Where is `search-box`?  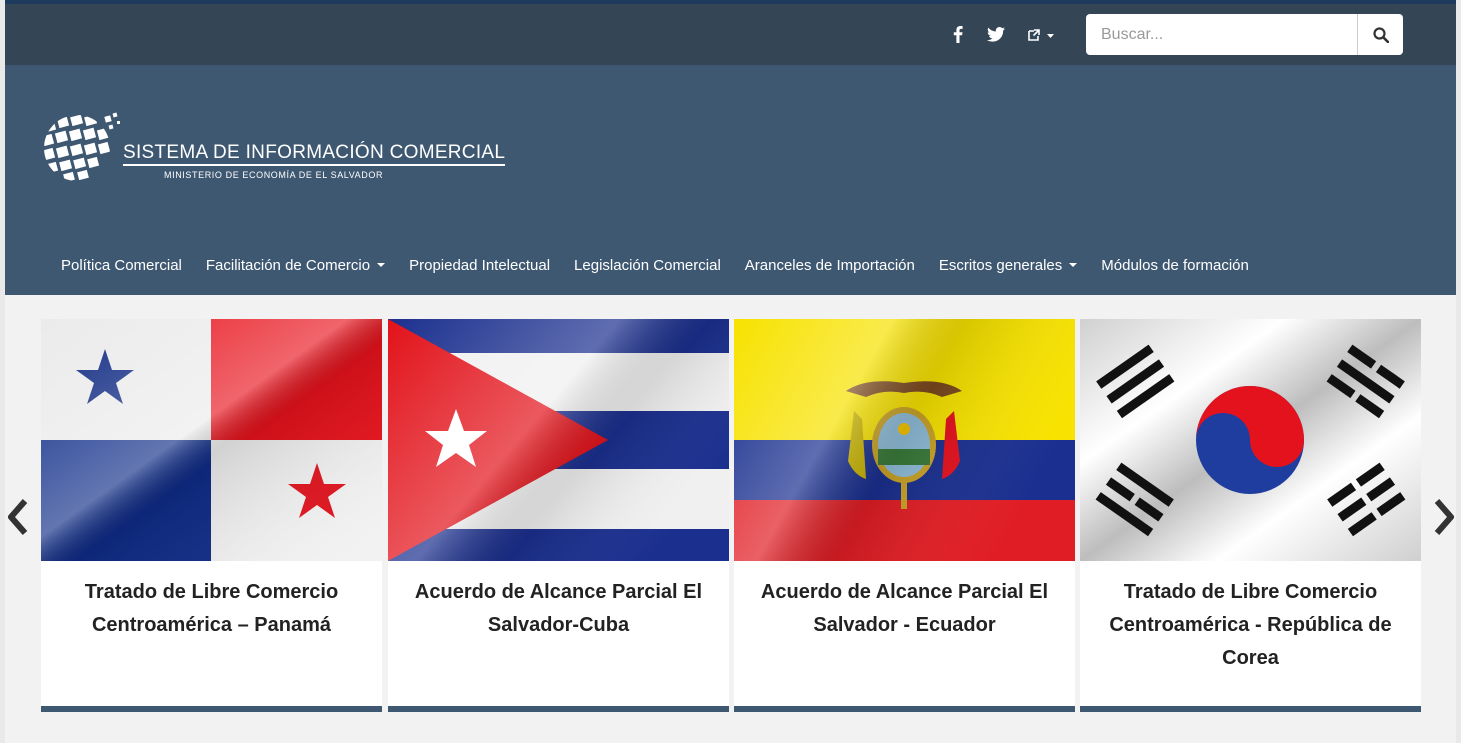 search-box is located at coordinates (1244, 34).